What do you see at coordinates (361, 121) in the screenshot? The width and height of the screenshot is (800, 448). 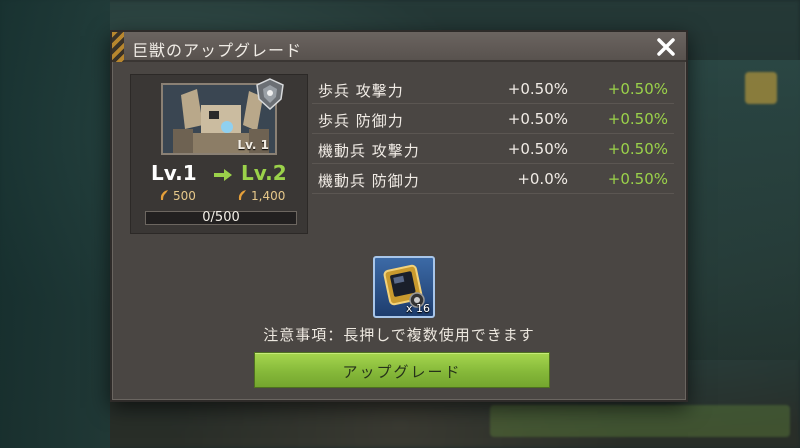 I see `stat-name: 歩兵 防御力` at bounding box center [361, 121].